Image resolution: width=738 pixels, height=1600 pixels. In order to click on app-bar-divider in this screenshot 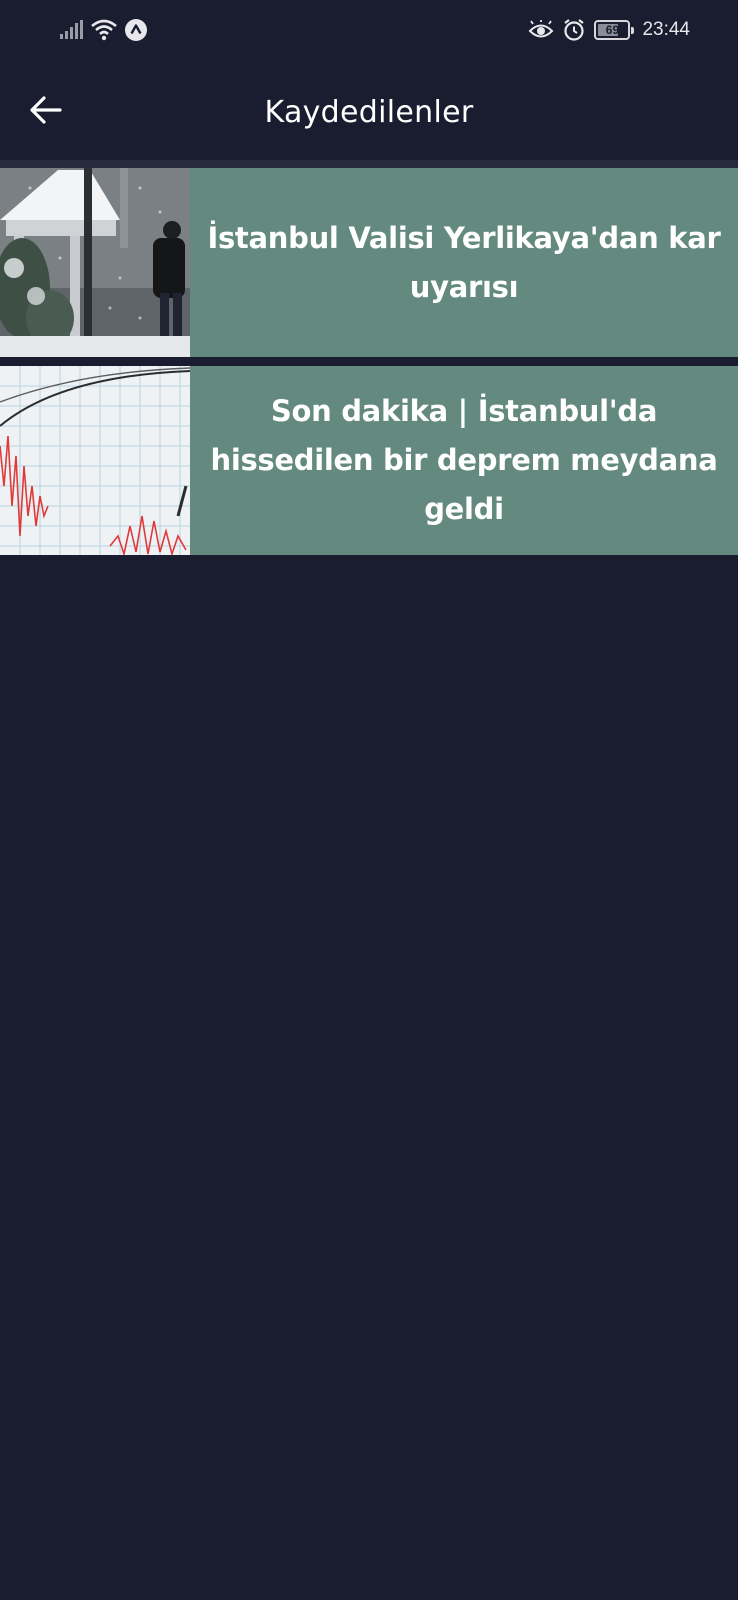, I will do `click(369, 164)`.